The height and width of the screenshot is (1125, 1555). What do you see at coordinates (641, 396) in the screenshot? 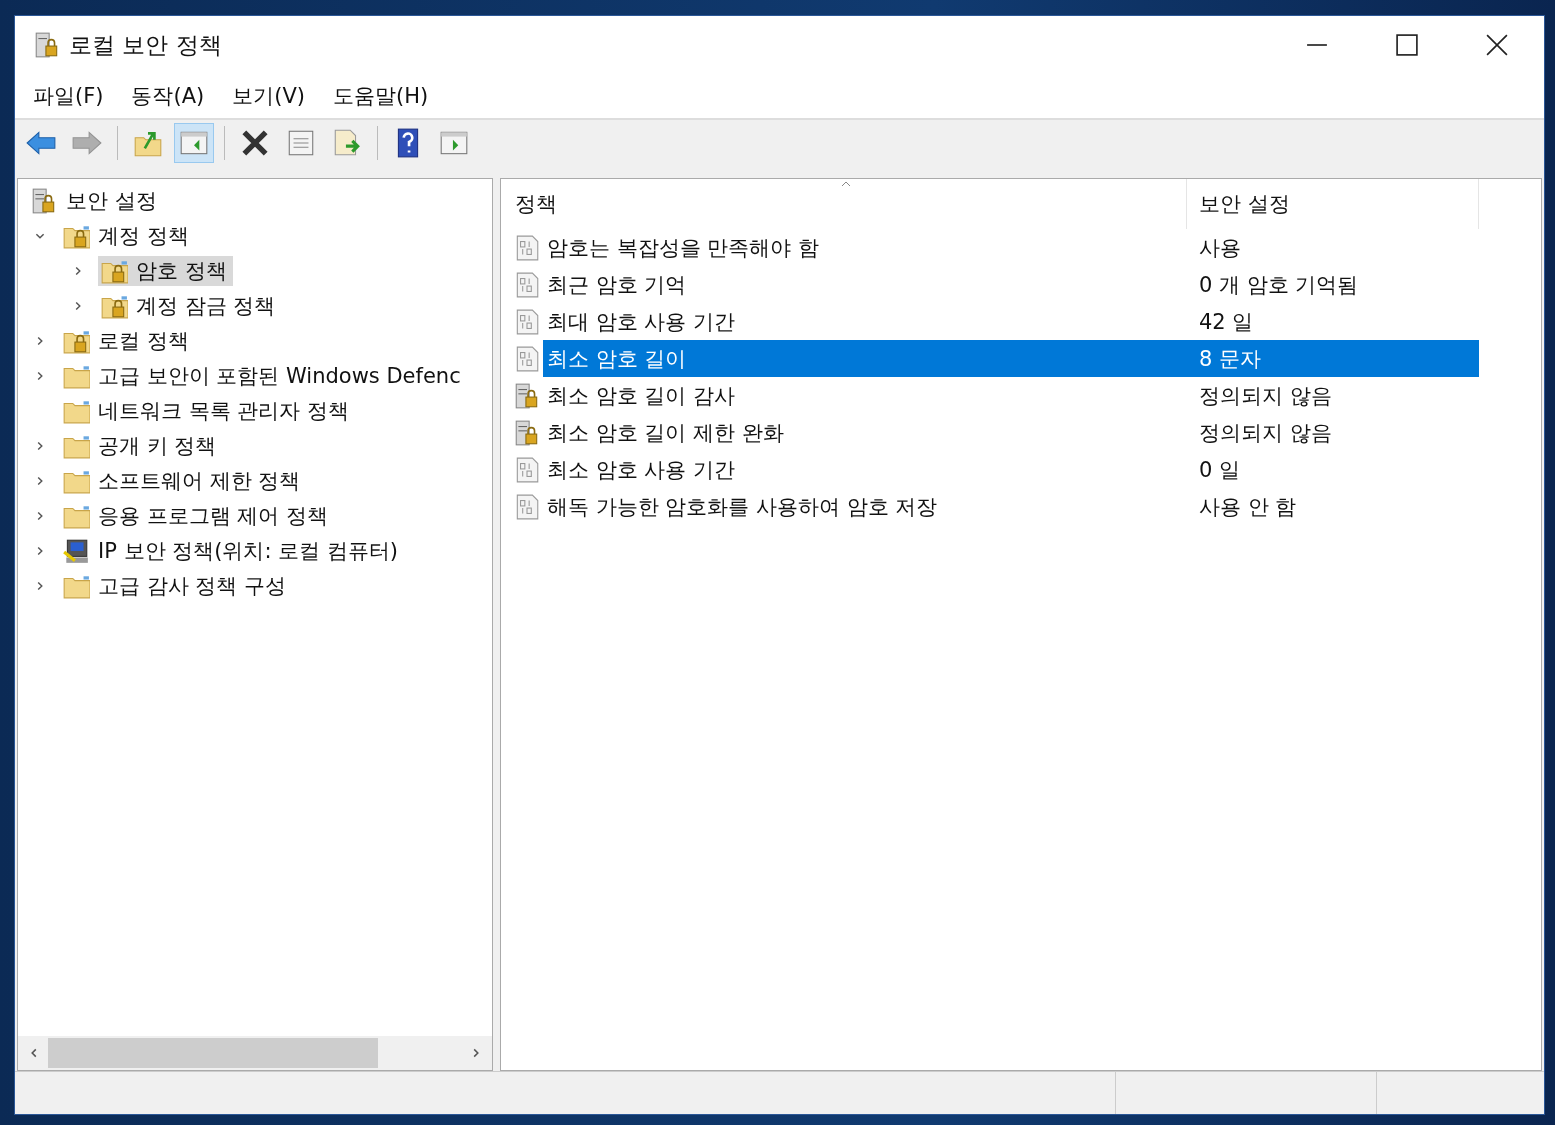
I see `policy-name: 최소 암호 길이 감사` at bounding box center [641, 396].